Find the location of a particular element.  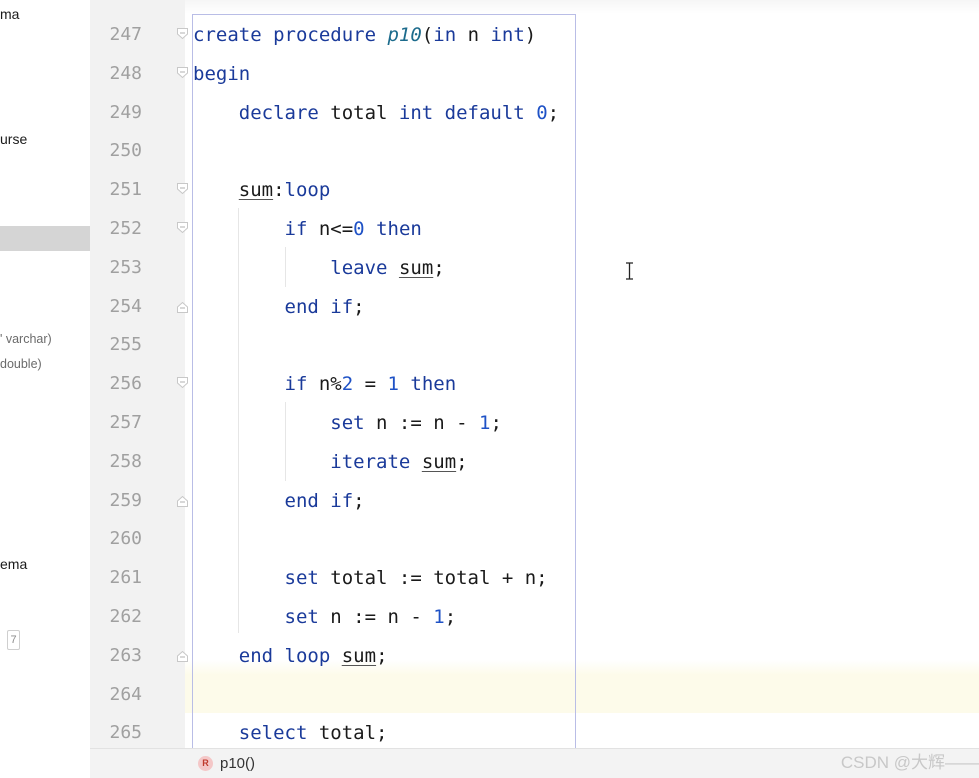

line-number: 253 is located at coordinates (125, 267).